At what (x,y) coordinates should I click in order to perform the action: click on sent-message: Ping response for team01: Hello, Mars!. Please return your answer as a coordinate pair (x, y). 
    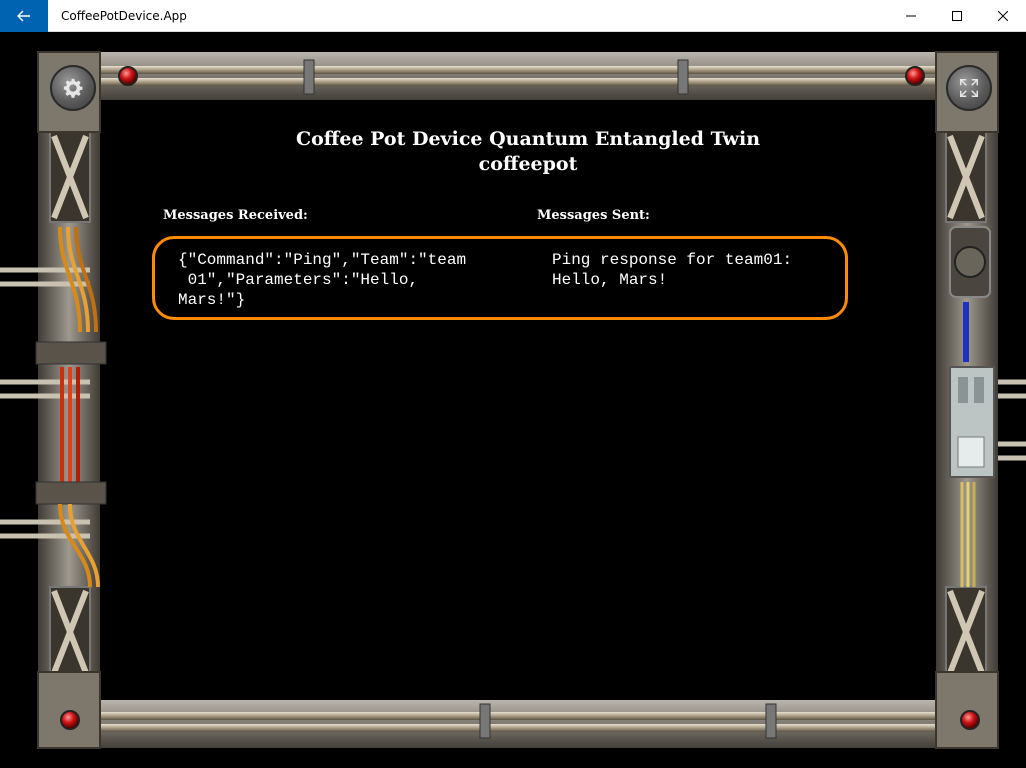
    Looking at the image, I should click on (672, 270).